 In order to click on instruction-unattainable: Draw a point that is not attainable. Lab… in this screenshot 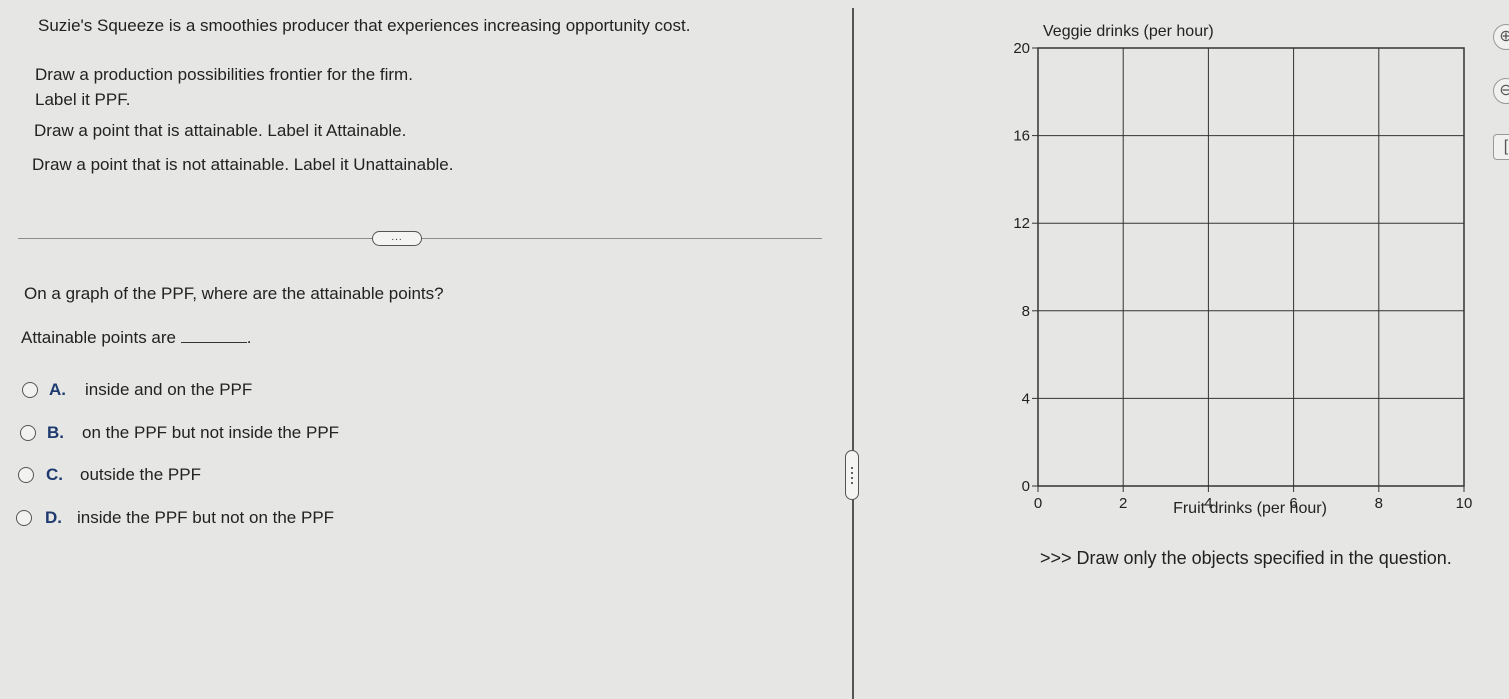, I will do `click(243, 164)`.